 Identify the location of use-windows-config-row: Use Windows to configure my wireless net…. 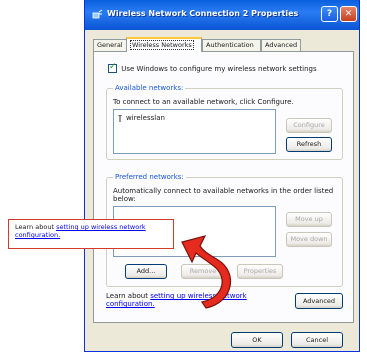
(212, 67).